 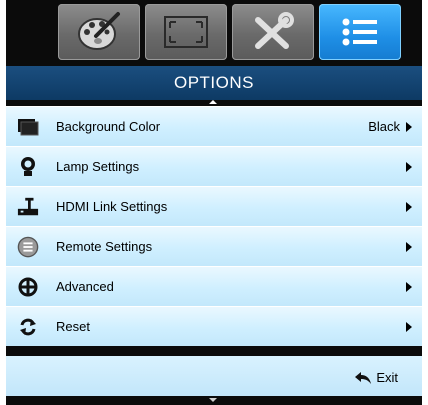 What do you see at coordinates (214, 206) in the screenshot?
I see `menu-item-hdmi-link-settings: HDMI Link Settings` at bounding box center [214, 206].